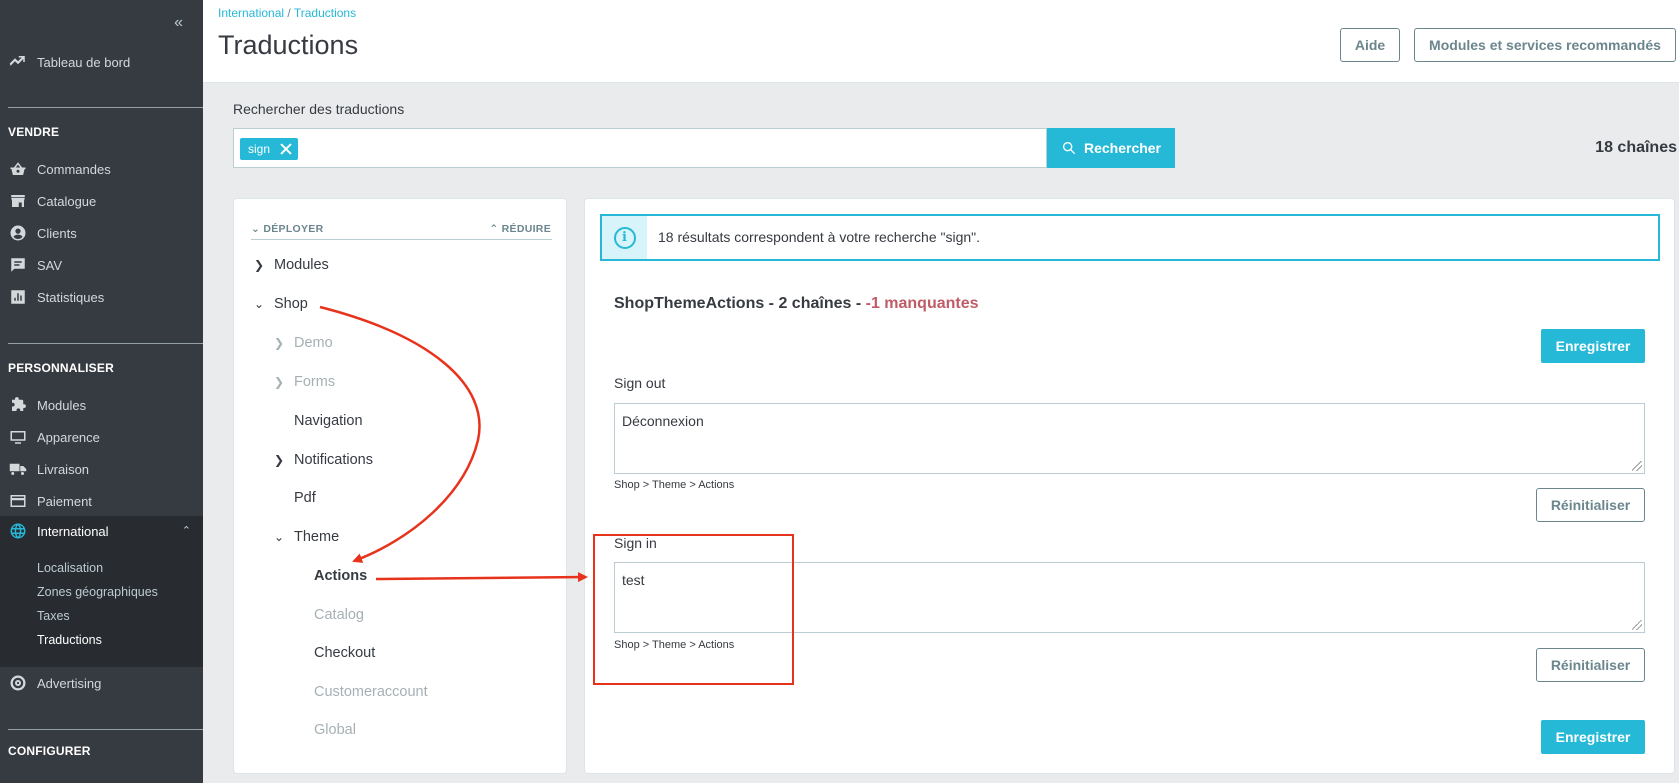 The image size is (1679, 783). Describe the element at coordinates (624, 237) in the screenshot. I see `info-icon: i` at that location.